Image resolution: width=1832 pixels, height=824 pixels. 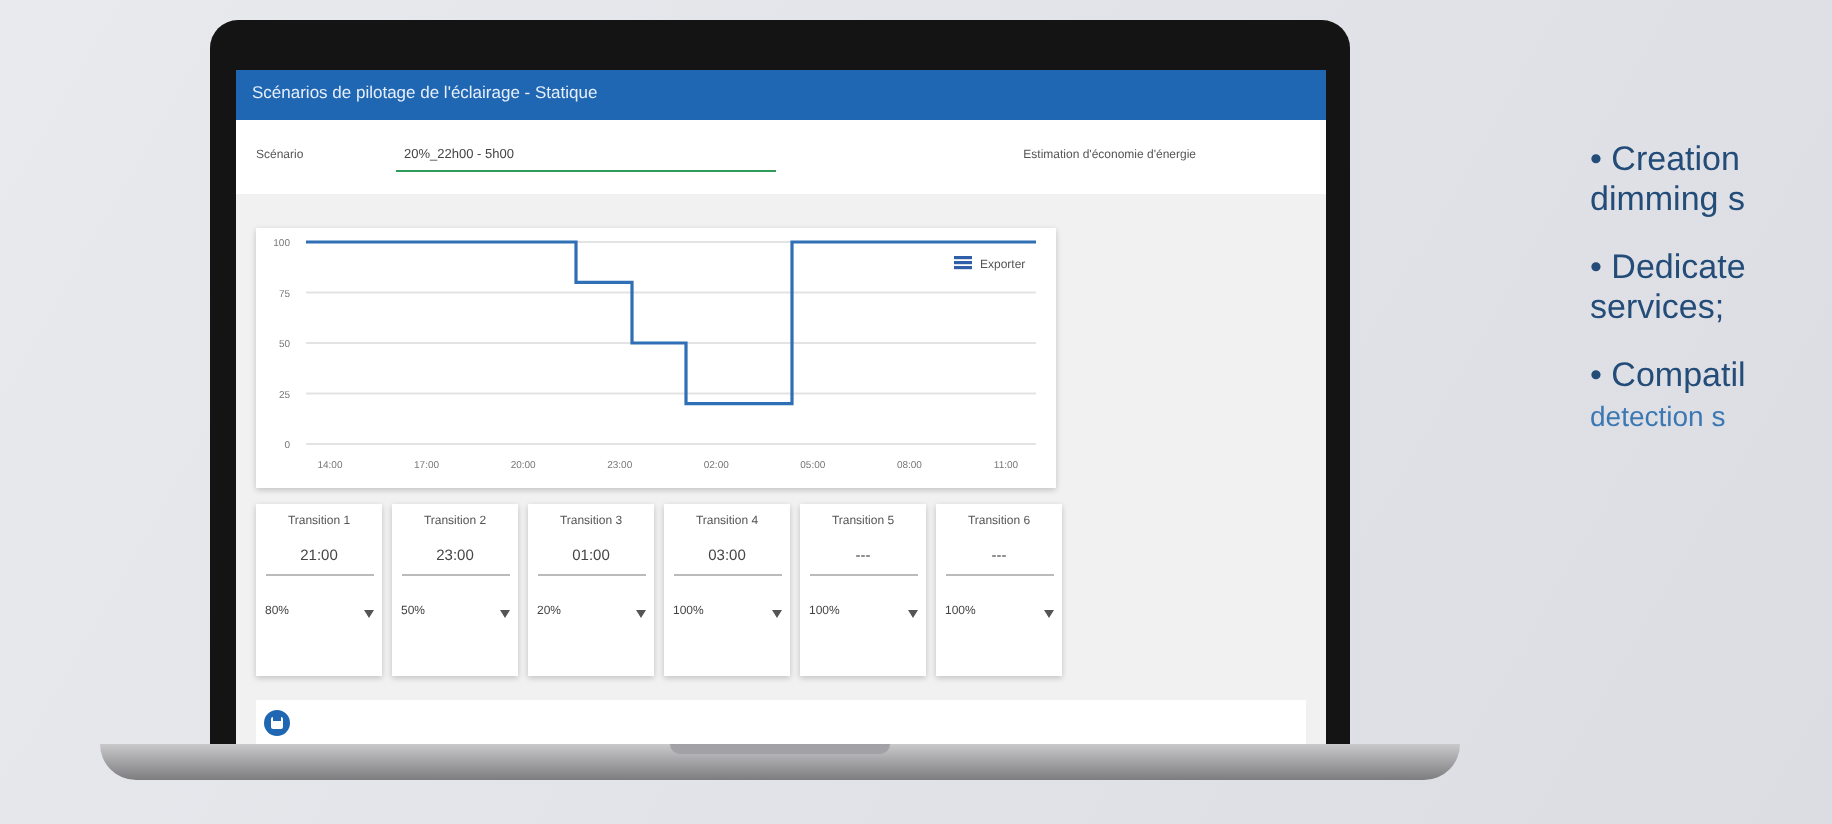 What do you see at coordinates (425, 92) in the screenshot?
I see `window-title: Scénarios de pilotage de l'éclairage - Statique` at bounding box center [425, 92].